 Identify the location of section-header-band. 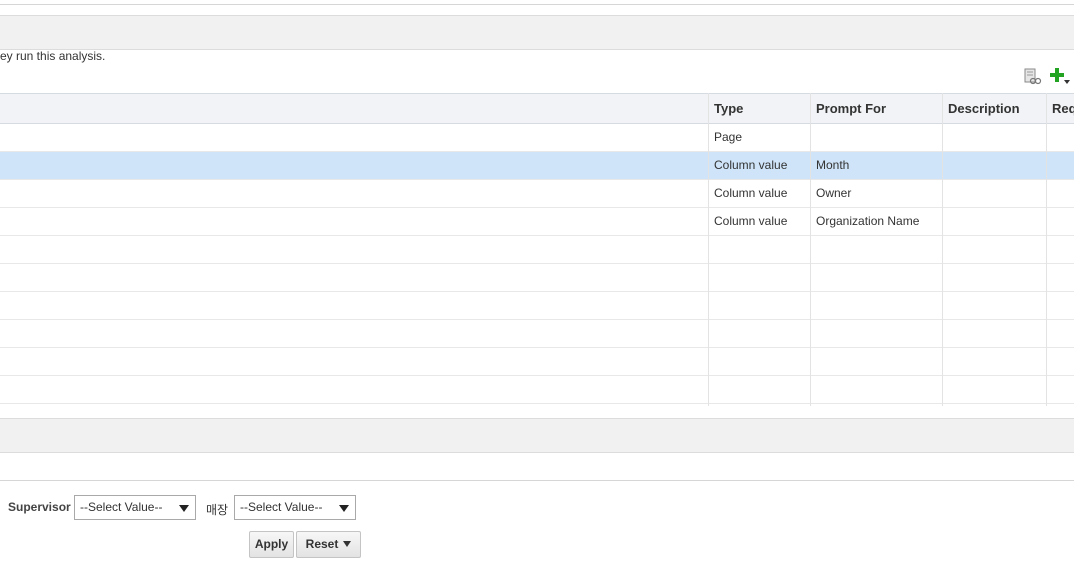
(537, 32).